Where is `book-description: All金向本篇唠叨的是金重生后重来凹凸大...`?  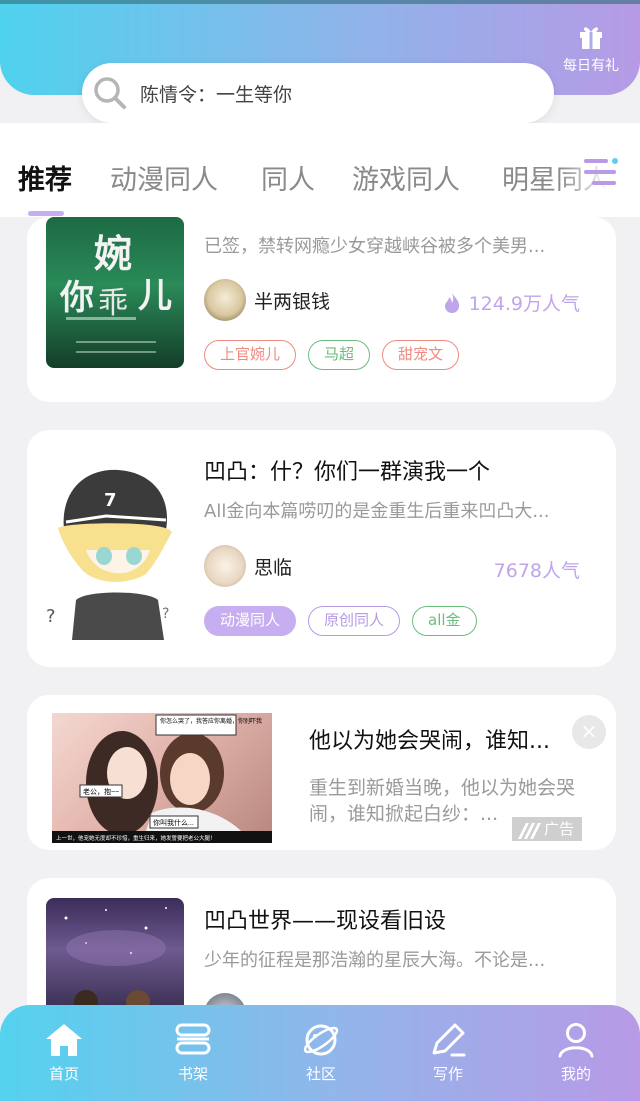
book-description: All金向本篇唠叨的是金重生后重来凹凸大... is located at coordinates (377, 511).